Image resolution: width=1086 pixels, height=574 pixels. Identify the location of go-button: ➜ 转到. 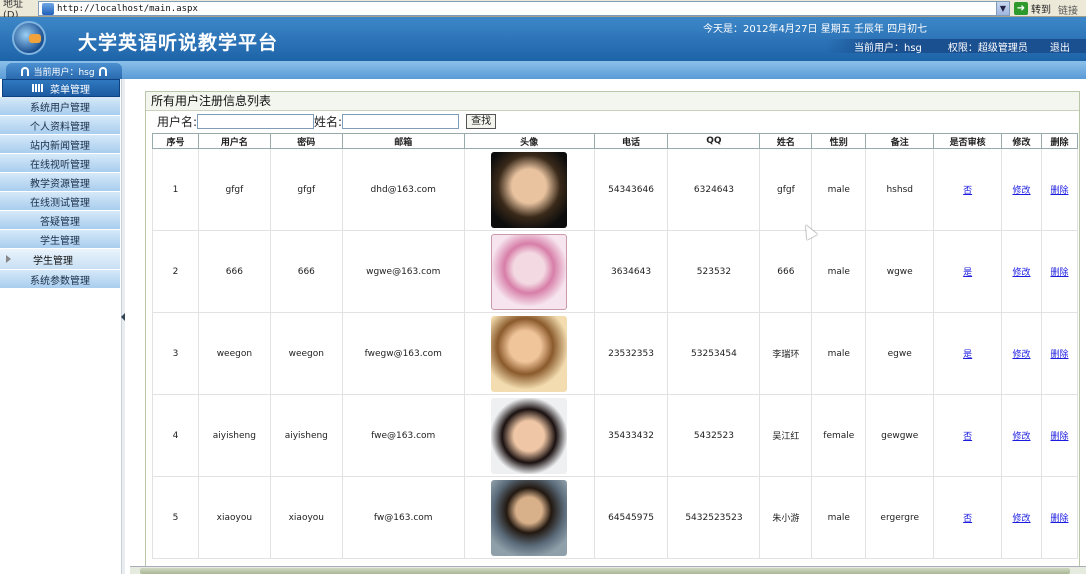
(1034, 8).